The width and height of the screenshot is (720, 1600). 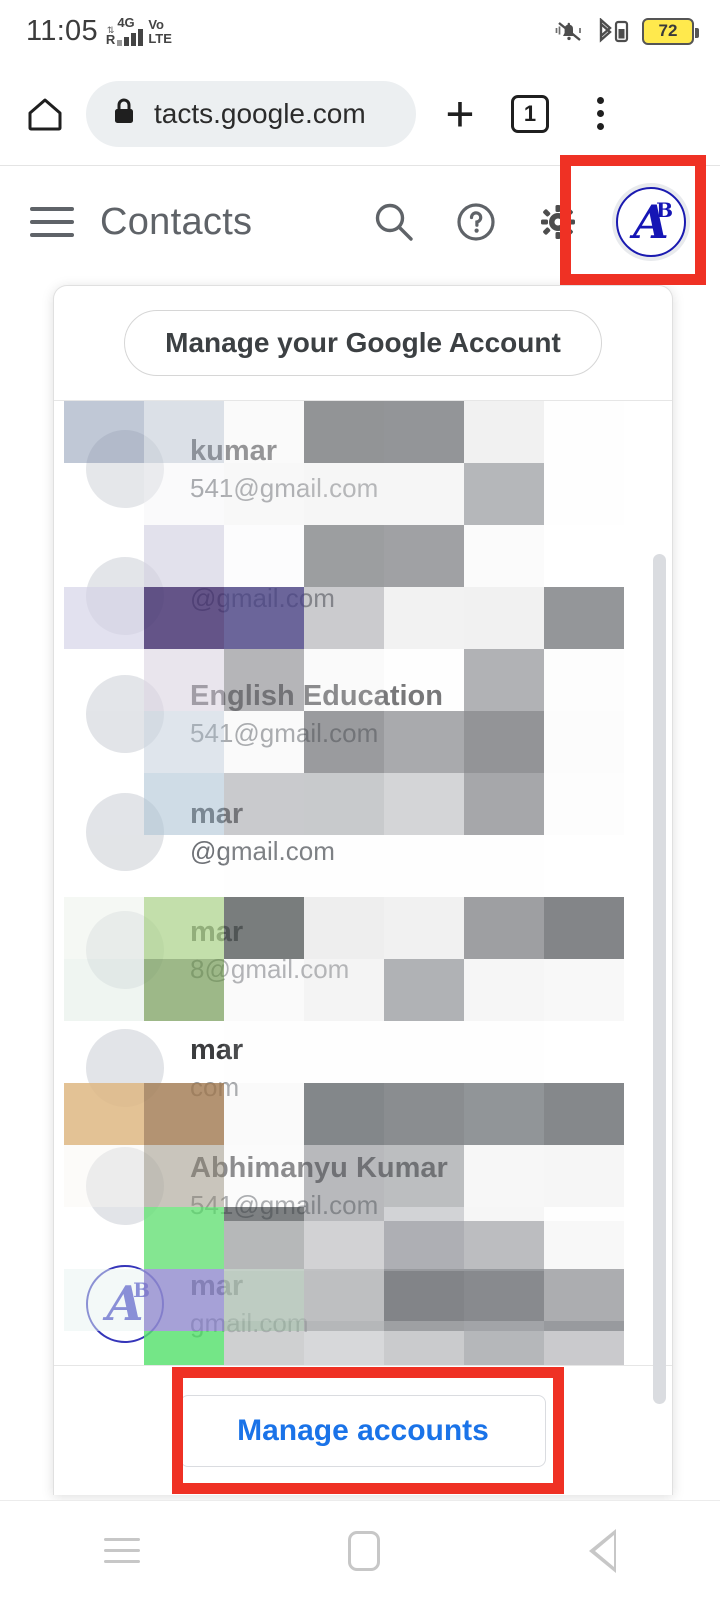 What do you see at coordinates (270, 968) in the screenshot?
I see `account-email: 8@gmail.com` at bounding box center [270, 968].